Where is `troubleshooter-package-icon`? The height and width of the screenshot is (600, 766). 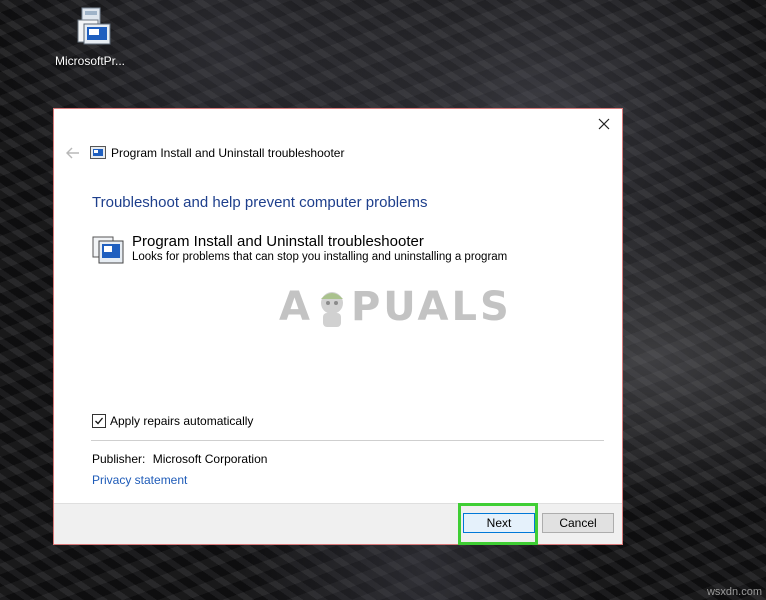
troubleshooter-package-icon is located at coordinates (90, 28).